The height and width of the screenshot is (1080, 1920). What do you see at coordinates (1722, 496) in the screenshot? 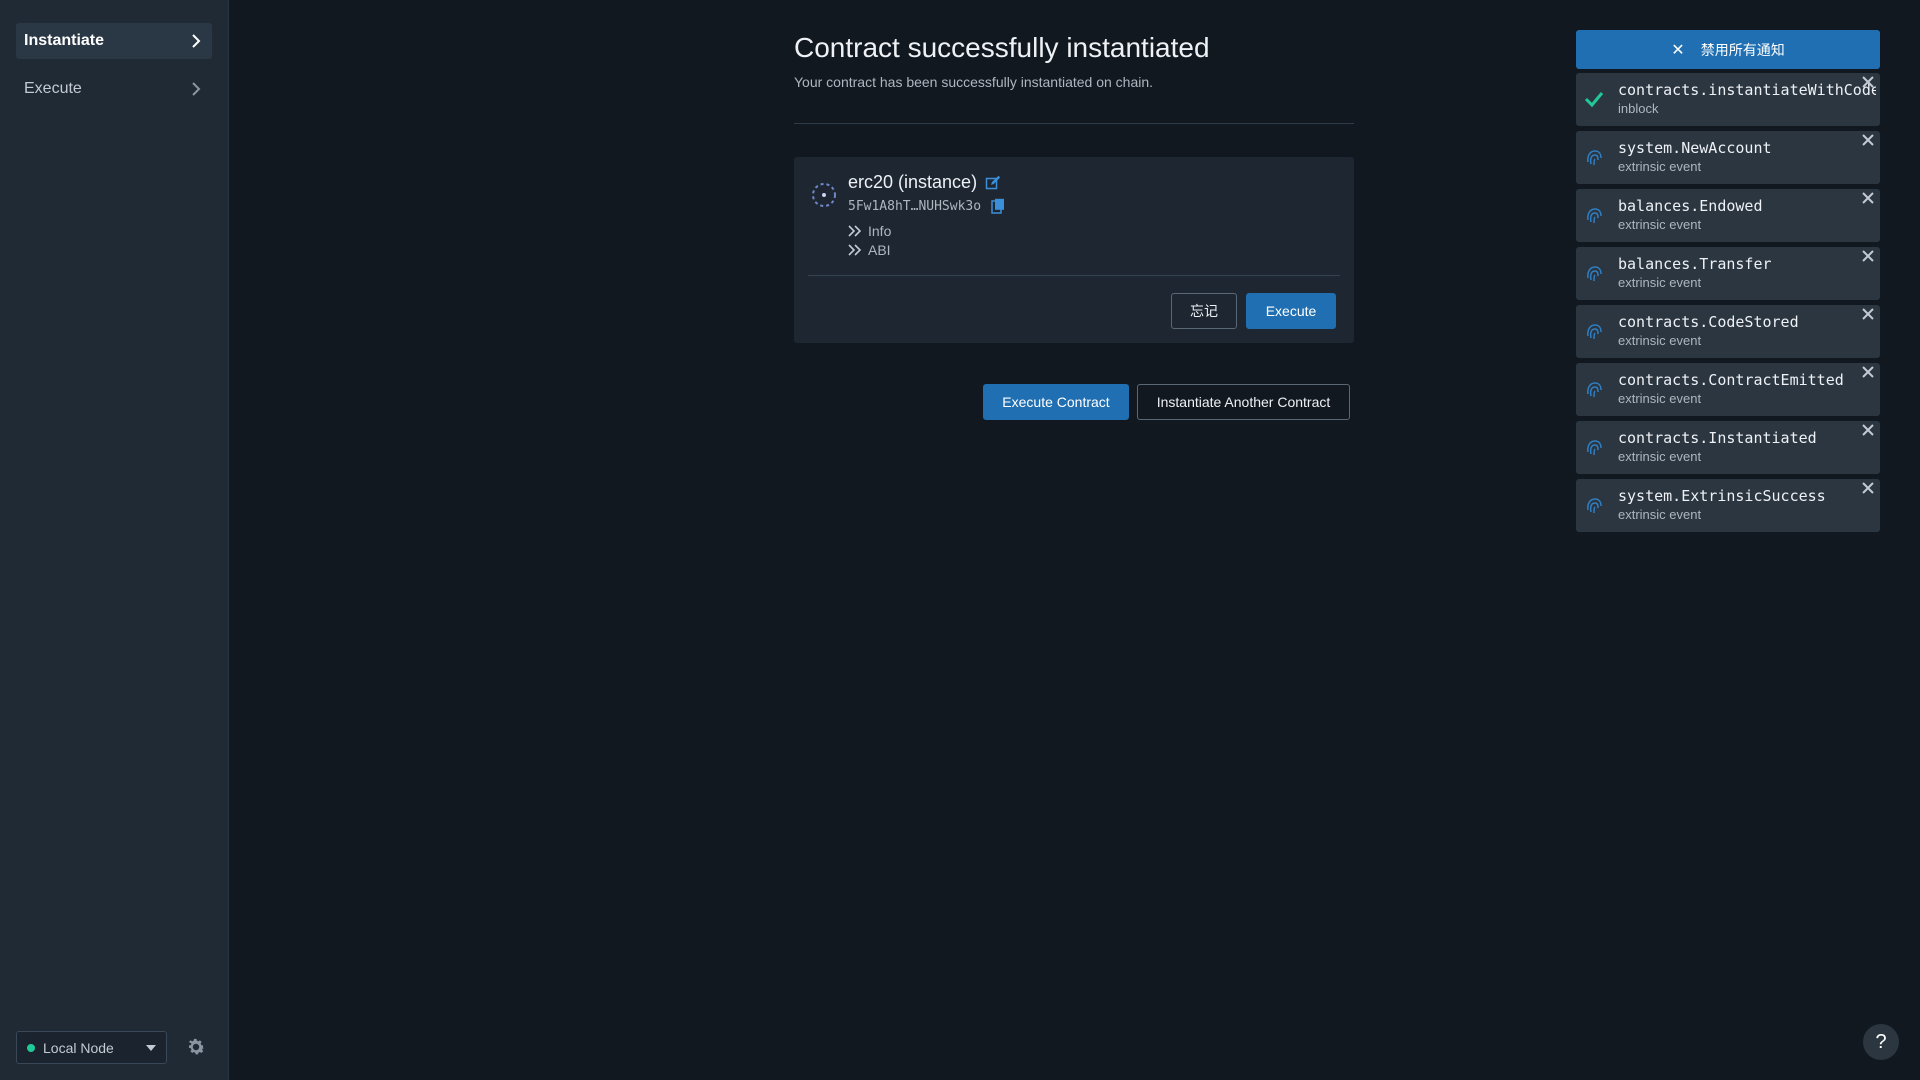
I see `notification-title: system.ExtrinsicSuccess` at bounding box center [1722, 496].